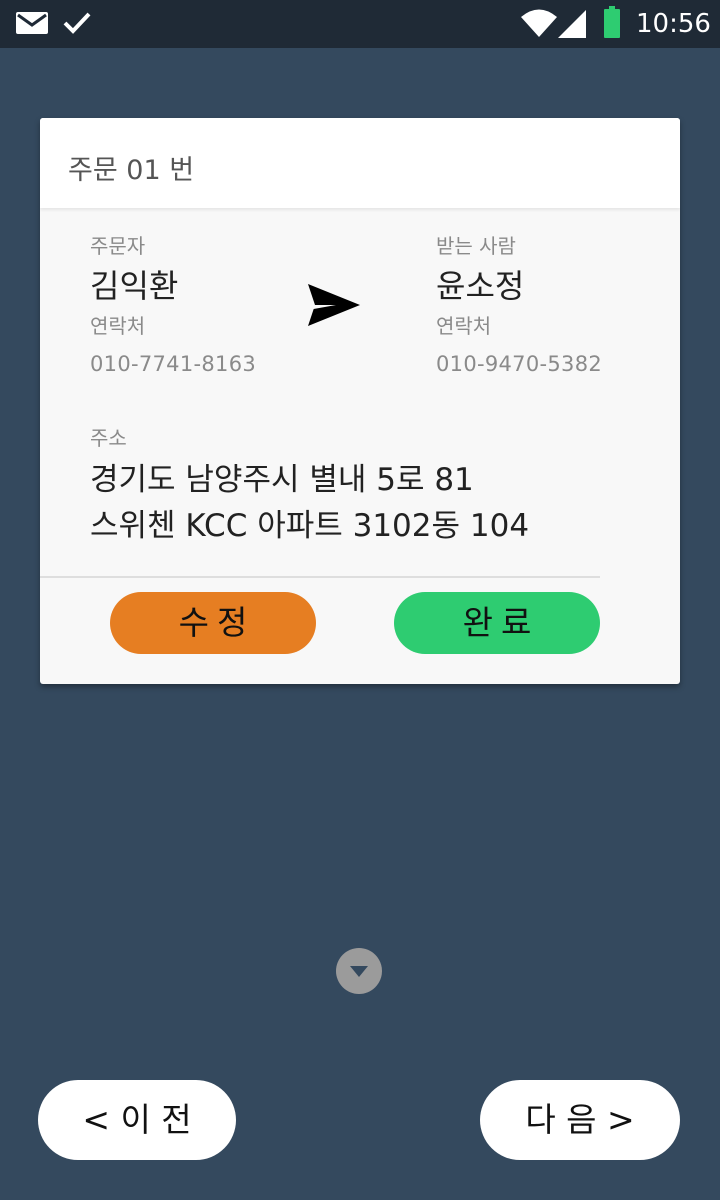  I want to click on receiver-name: 윤소정, so click(480, 286).